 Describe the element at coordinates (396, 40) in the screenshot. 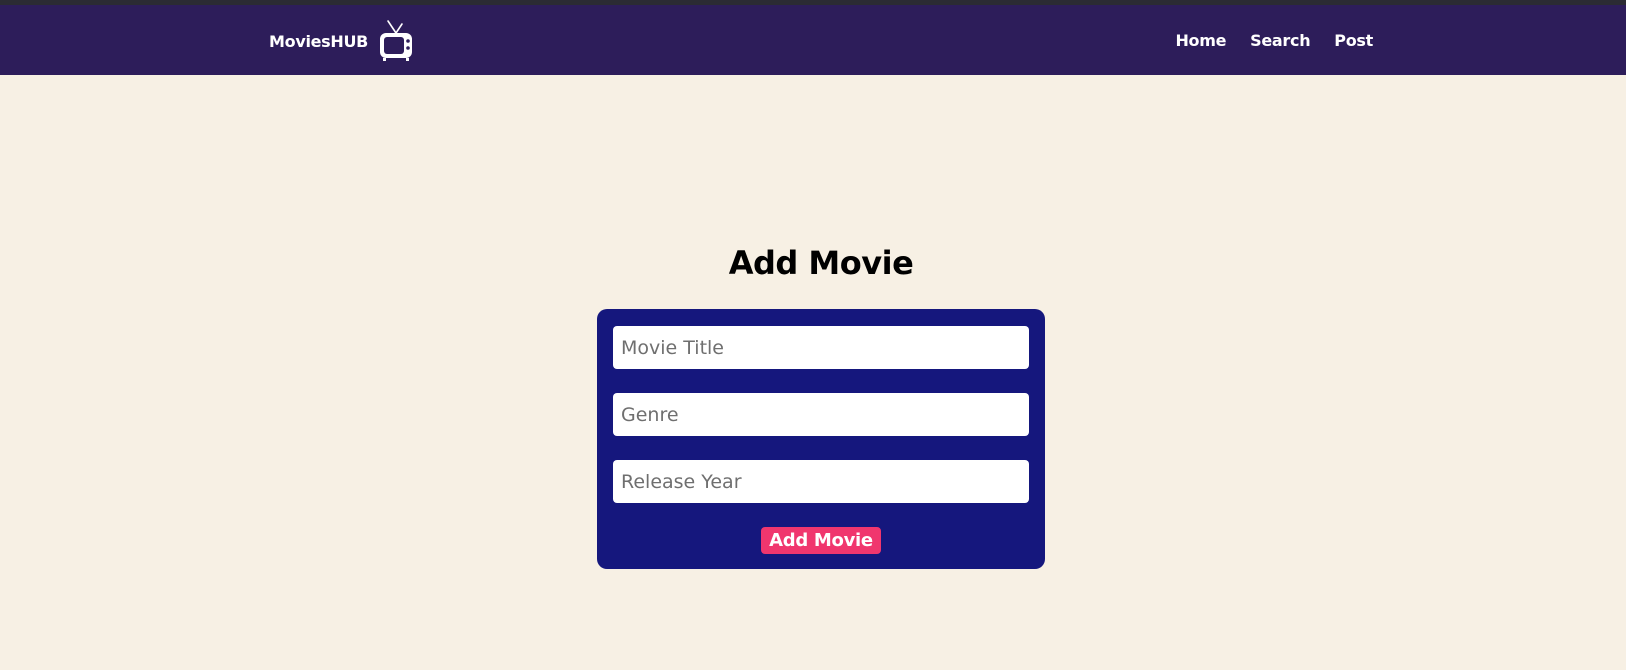

I see `tv-icon` at that location.